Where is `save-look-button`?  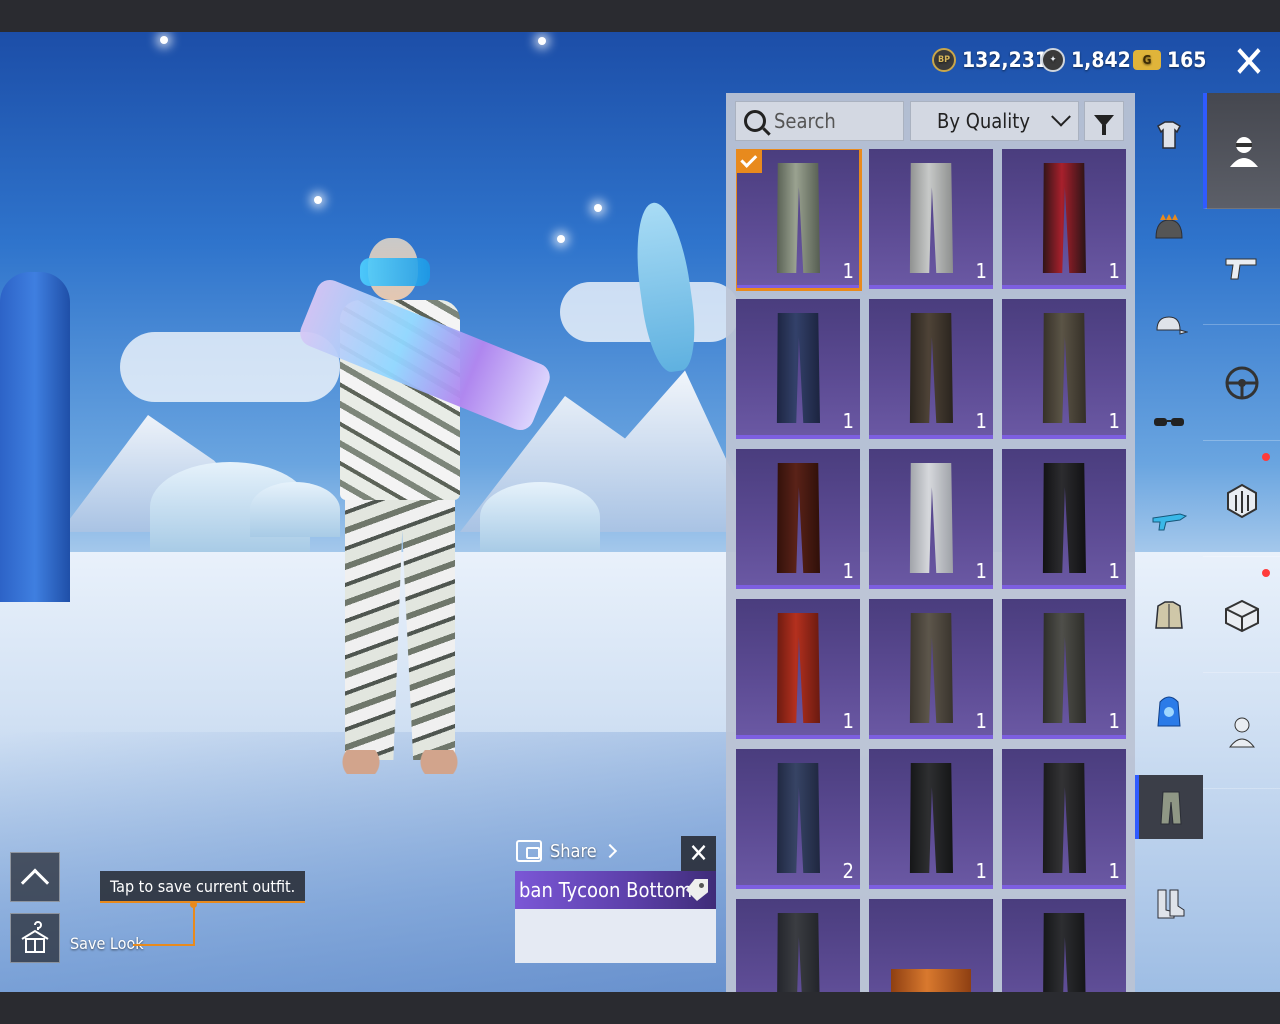
save-look-button is located at coordinates (35, 938).